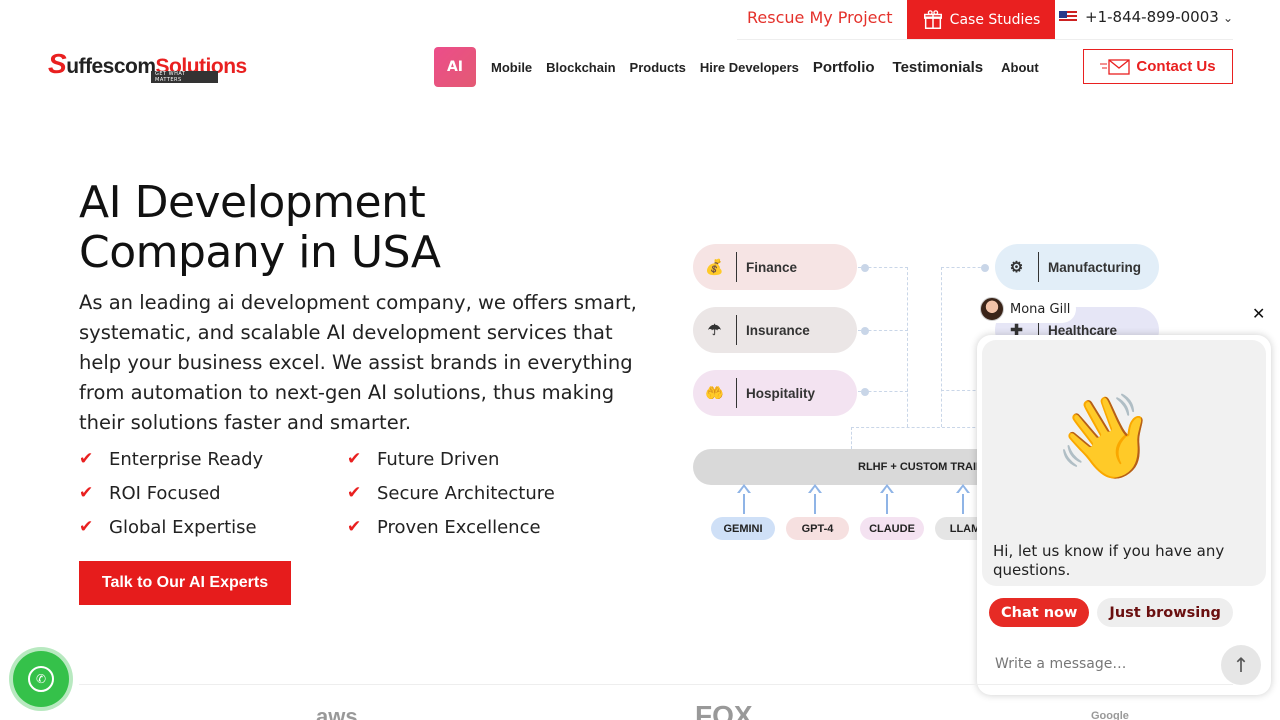 The image size is (1280, 720). I want to click on chat-agent-badge: Mona Gill, so click(1027, 309).